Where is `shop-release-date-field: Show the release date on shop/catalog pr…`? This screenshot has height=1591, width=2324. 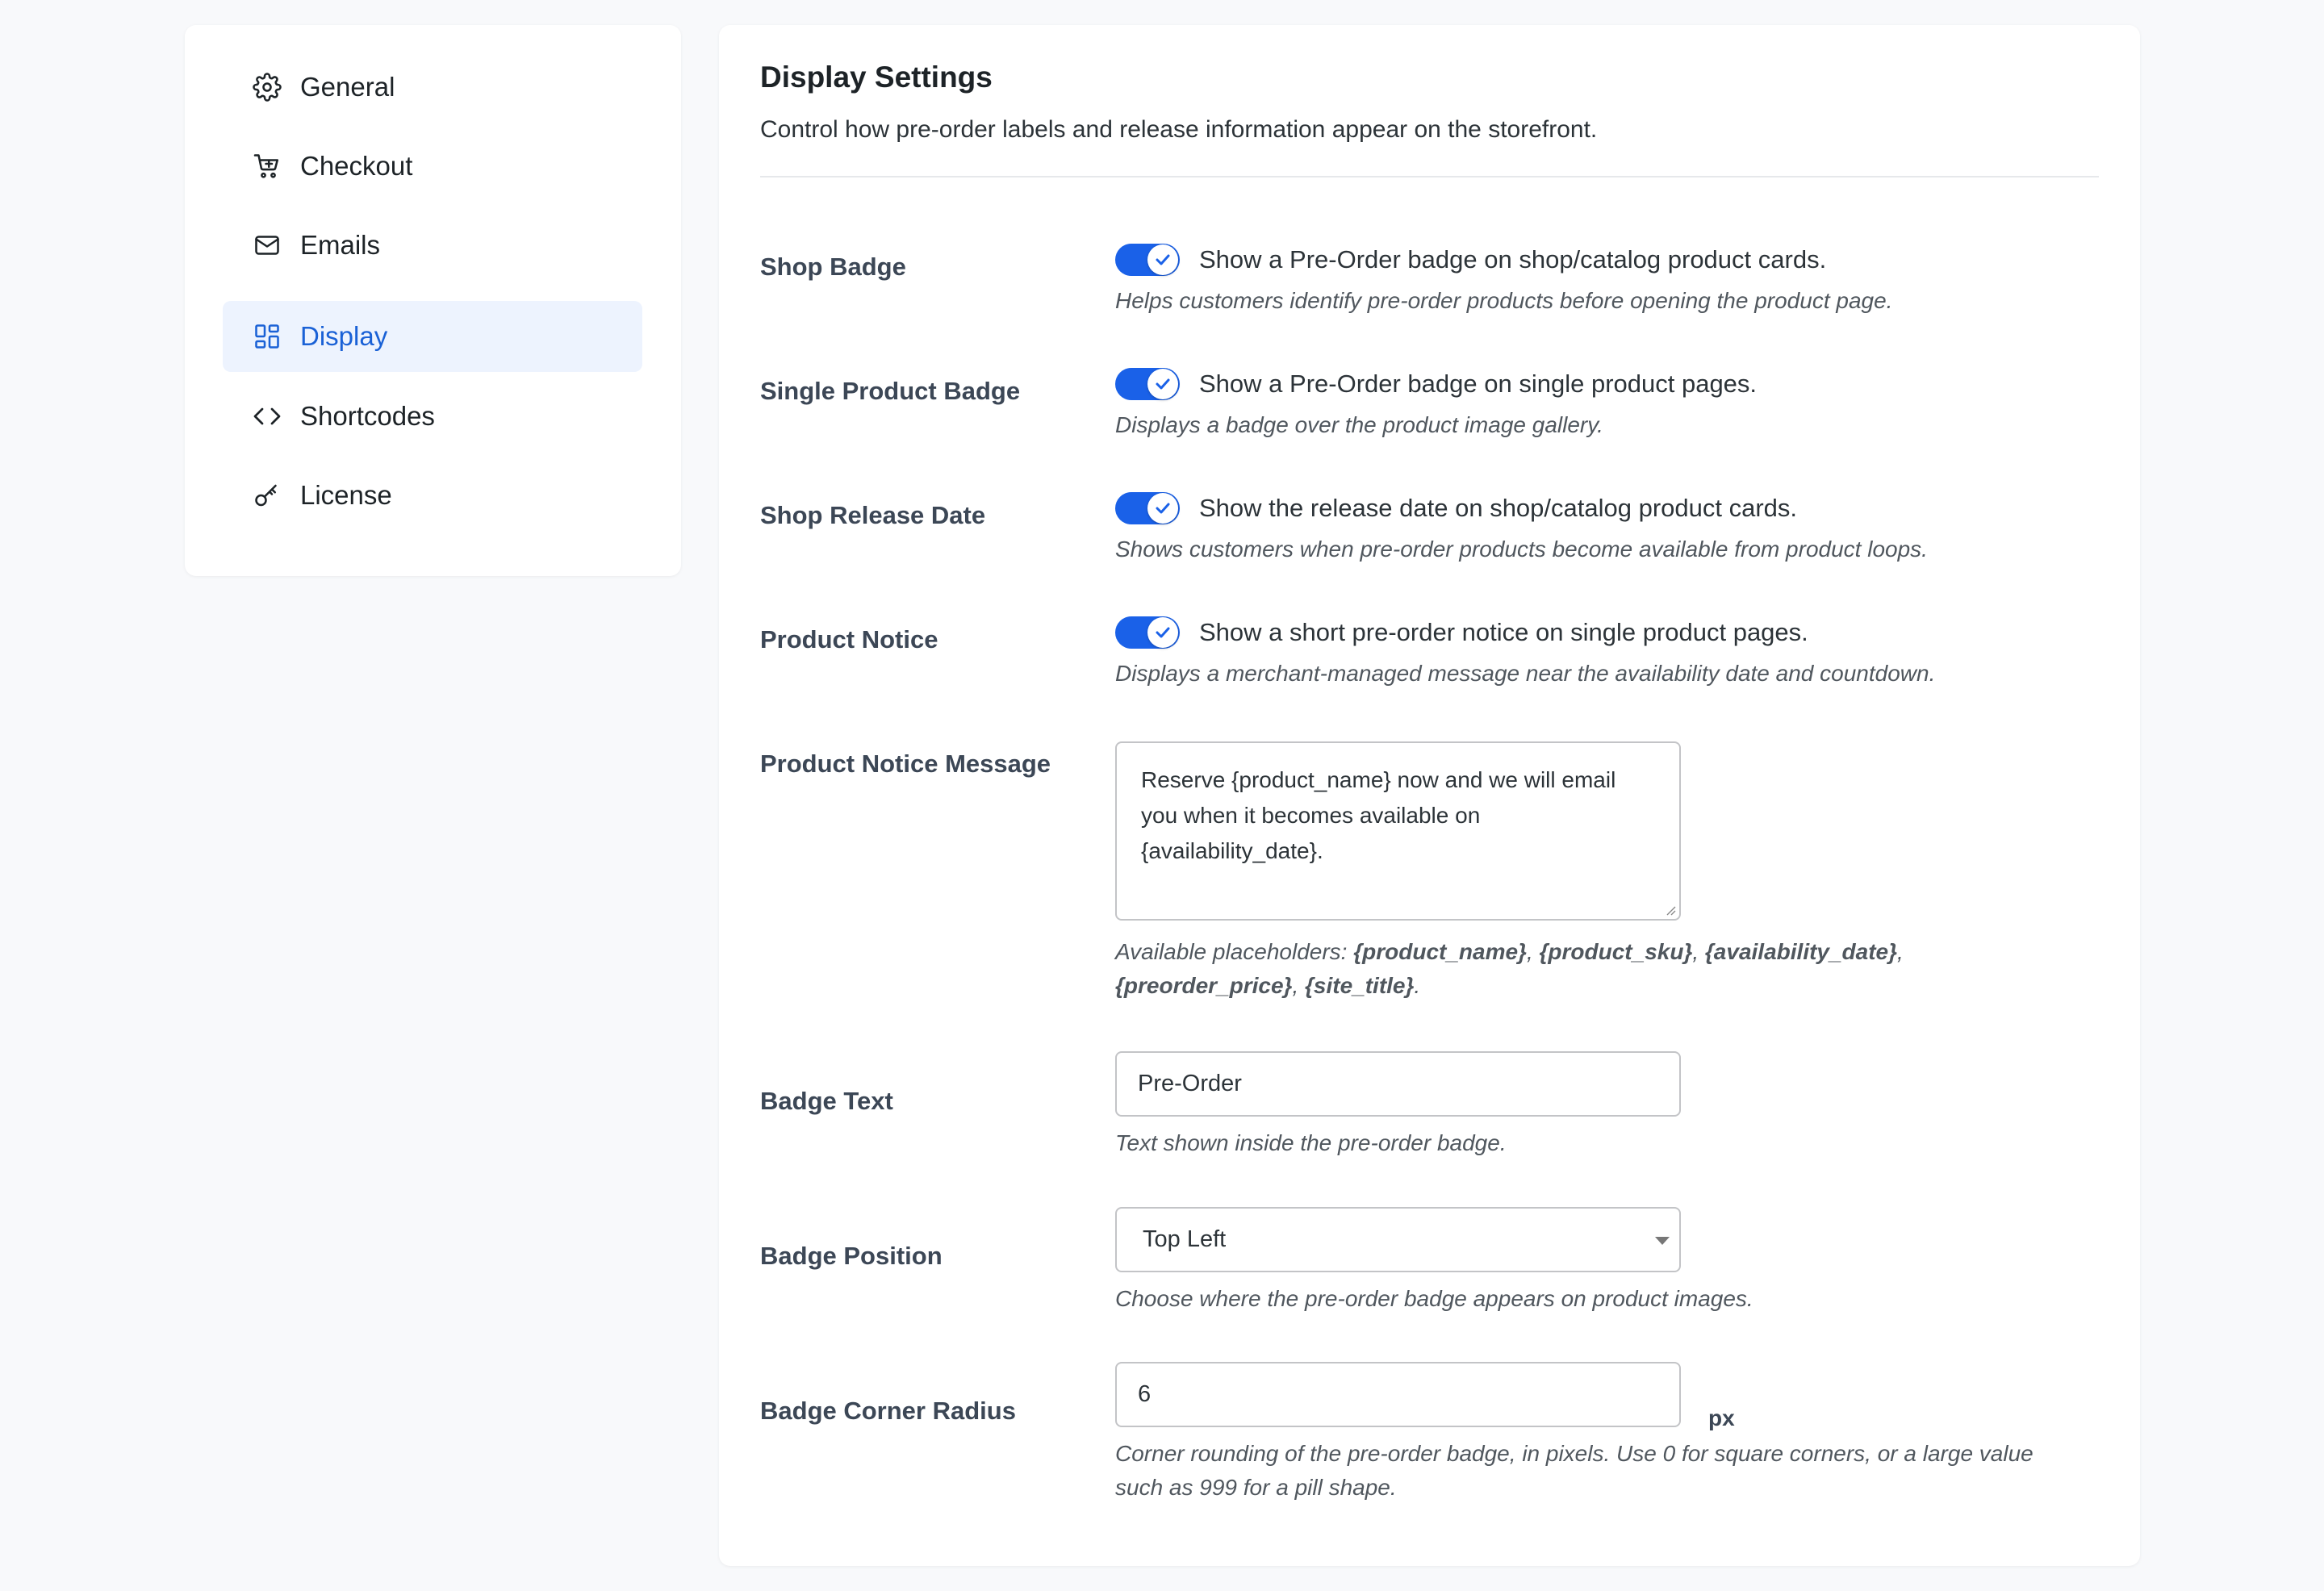
shop-release-date-field: Show the release date on shop/catalog pr… is located at coordinates (1522, 529).